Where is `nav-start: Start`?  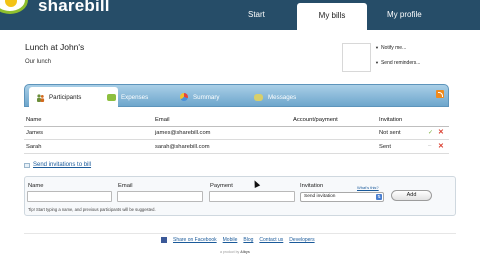
nav-start: Start is located at coordinates (256, 14).